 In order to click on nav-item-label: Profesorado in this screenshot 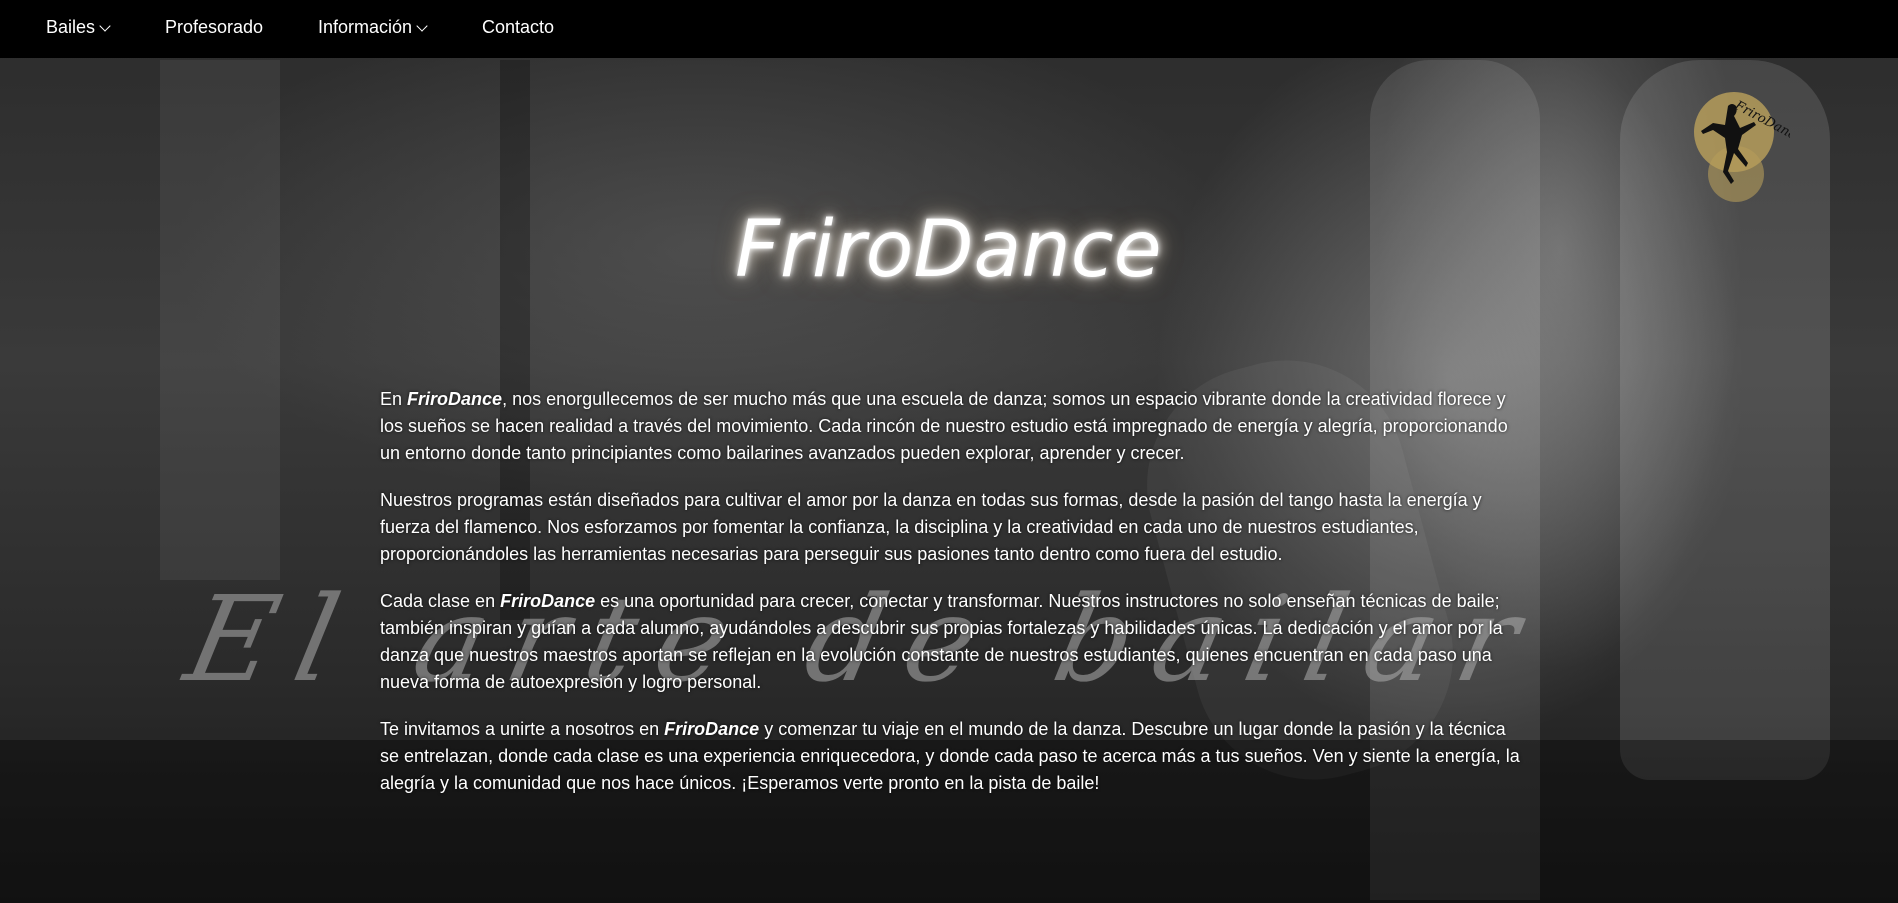, I will do `click(214, 27)`.